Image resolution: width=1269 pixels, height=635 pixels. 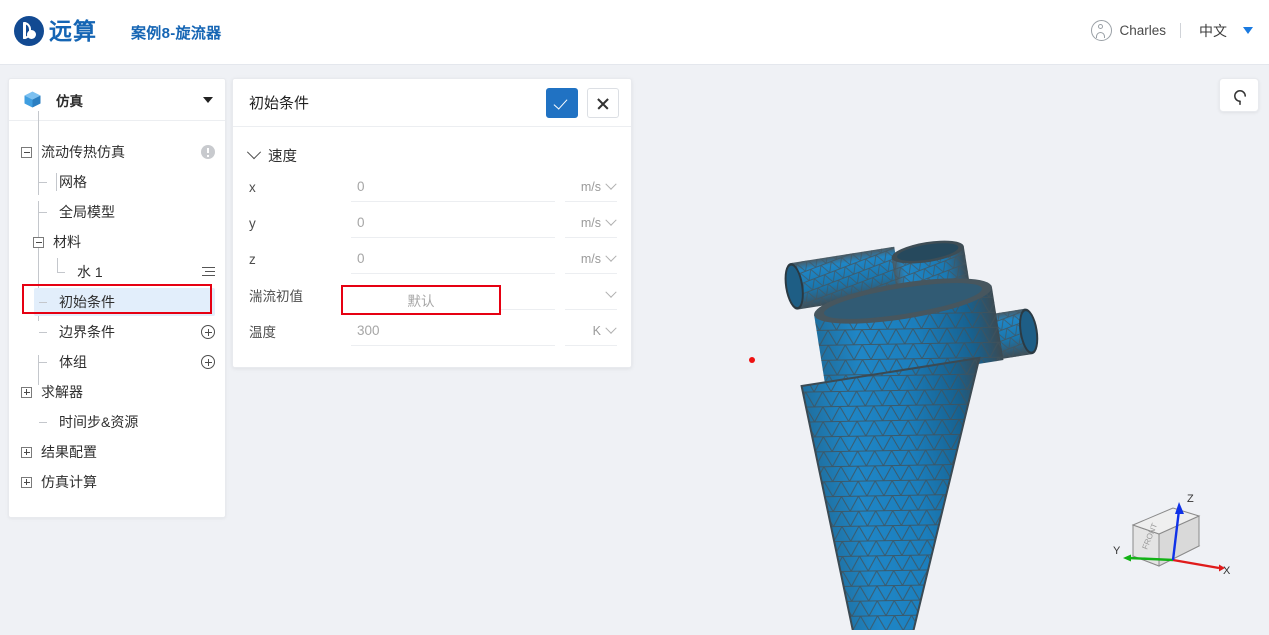 I want to click on velocity-section-header: 速度, so click(x=432, y=155).